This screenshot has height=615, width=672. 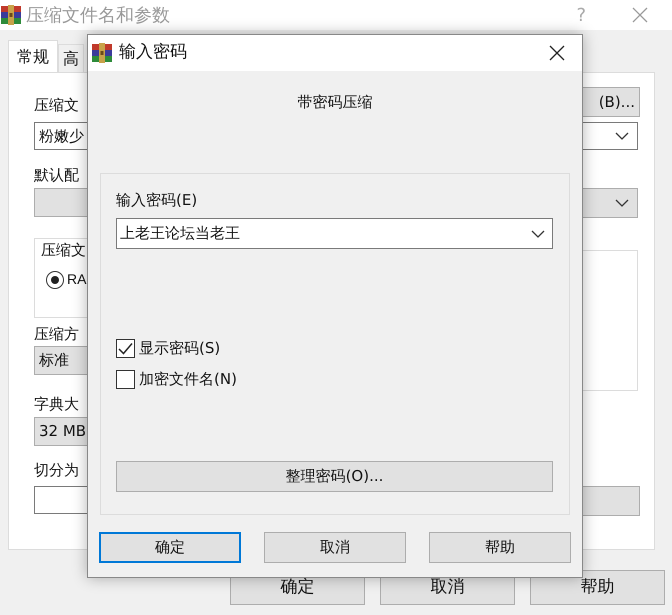 I want to click on checkbox-label: 加密文件名(N), so click(x=188, y=379).